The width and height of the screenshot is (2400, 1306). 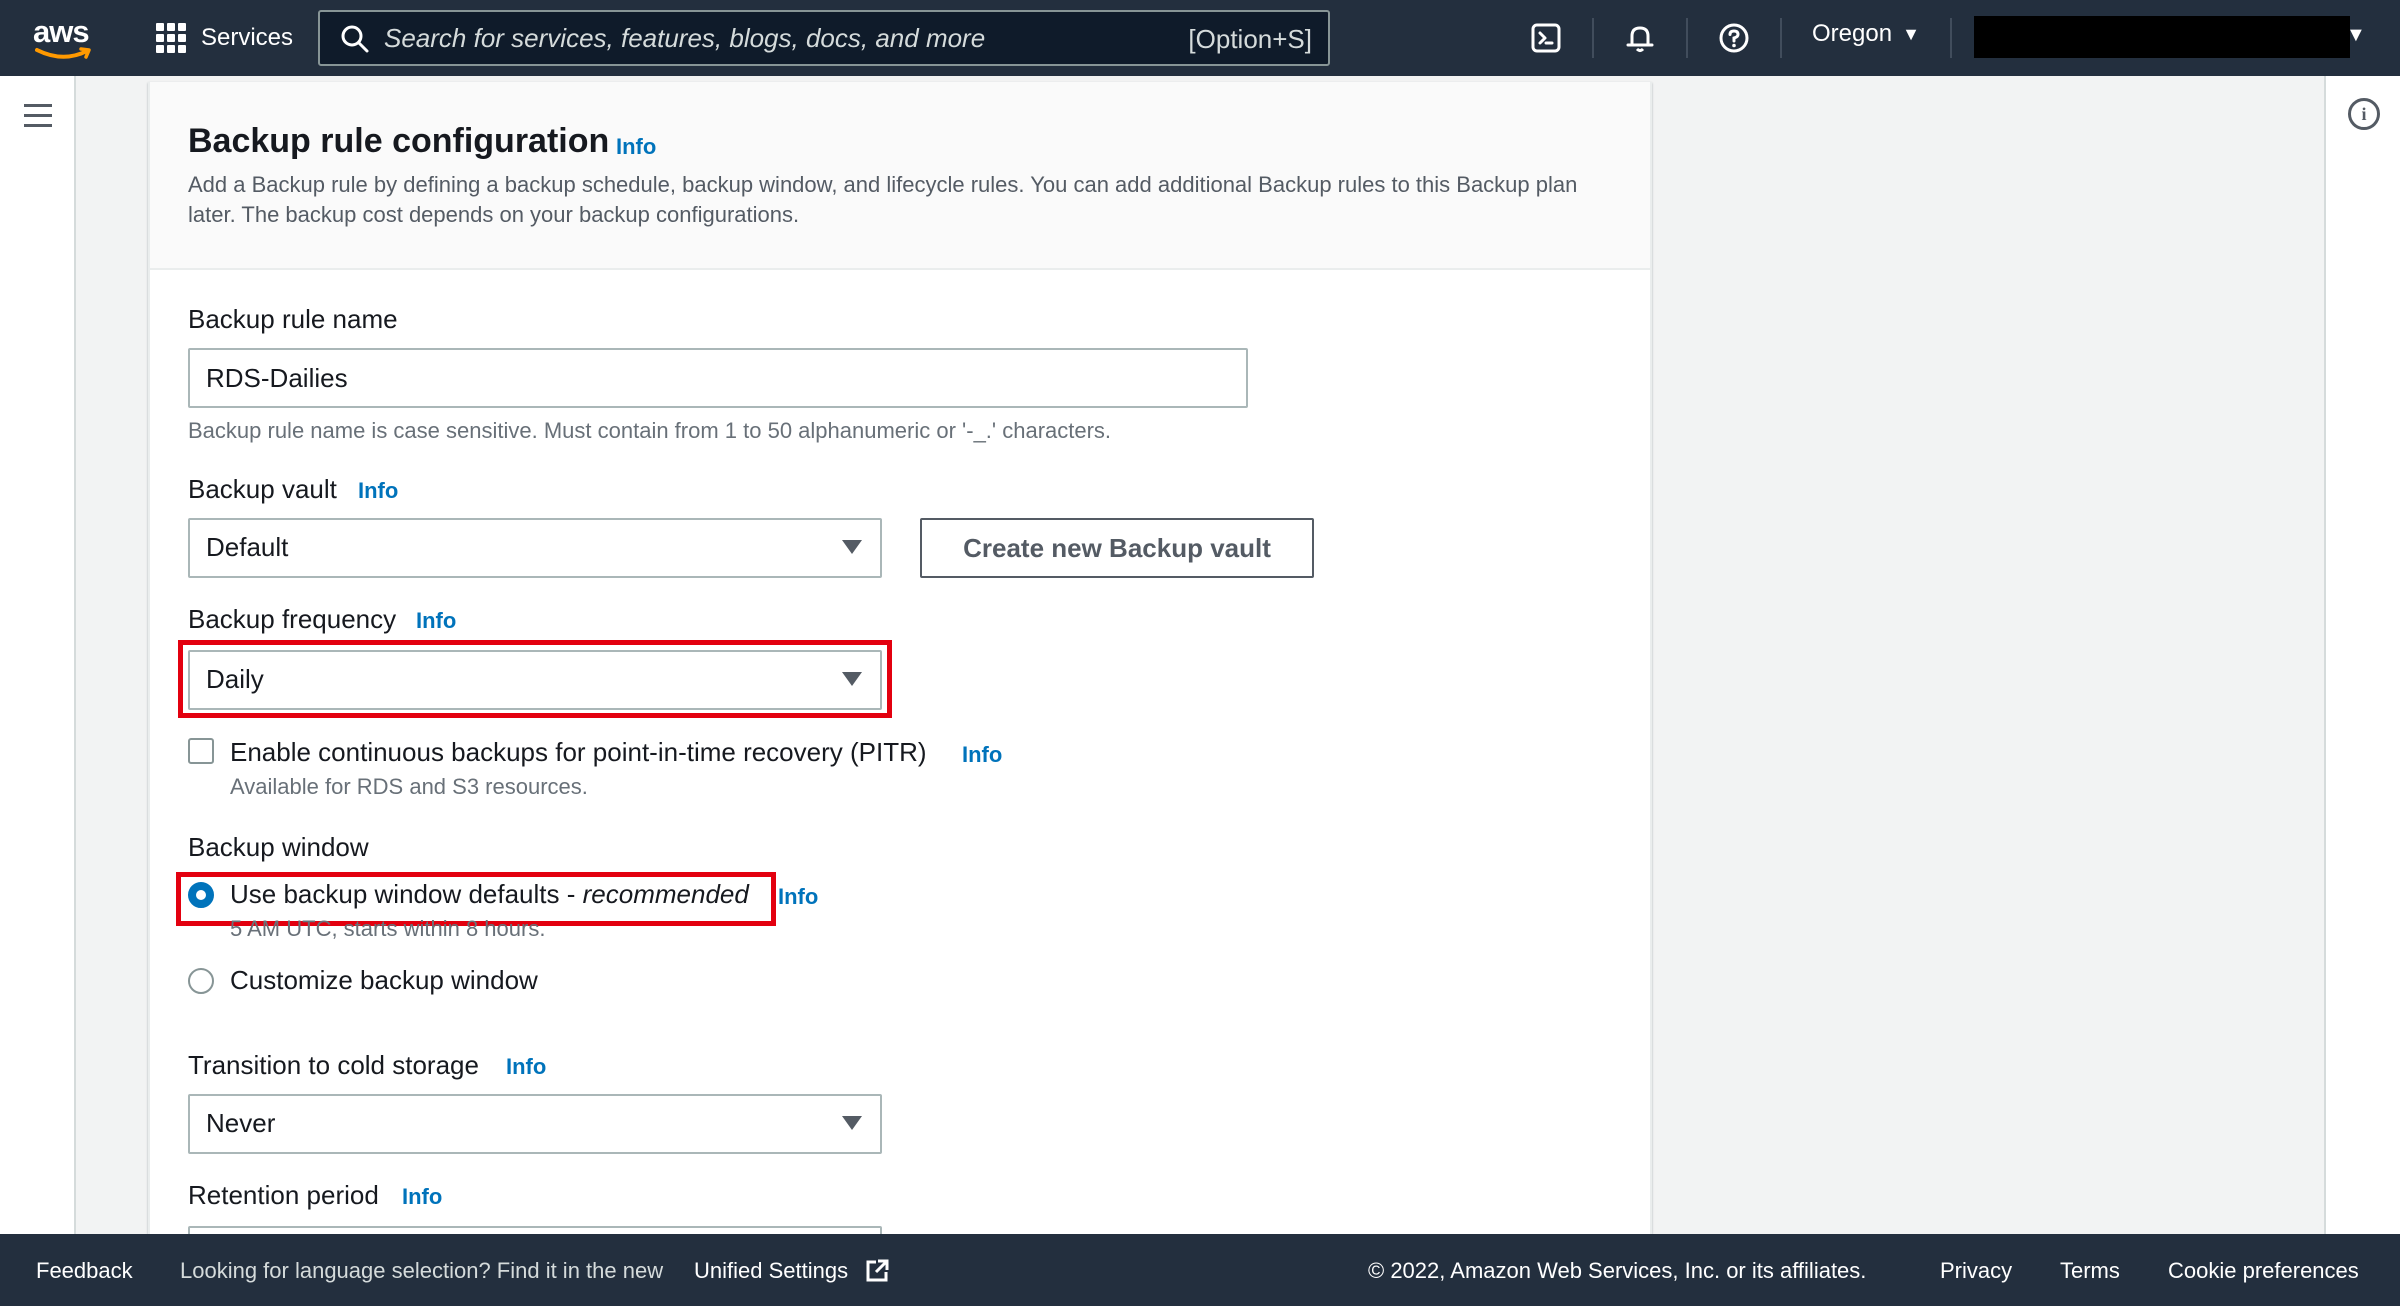 I want to click on vault-select: Default, so click(x=535, y=548).